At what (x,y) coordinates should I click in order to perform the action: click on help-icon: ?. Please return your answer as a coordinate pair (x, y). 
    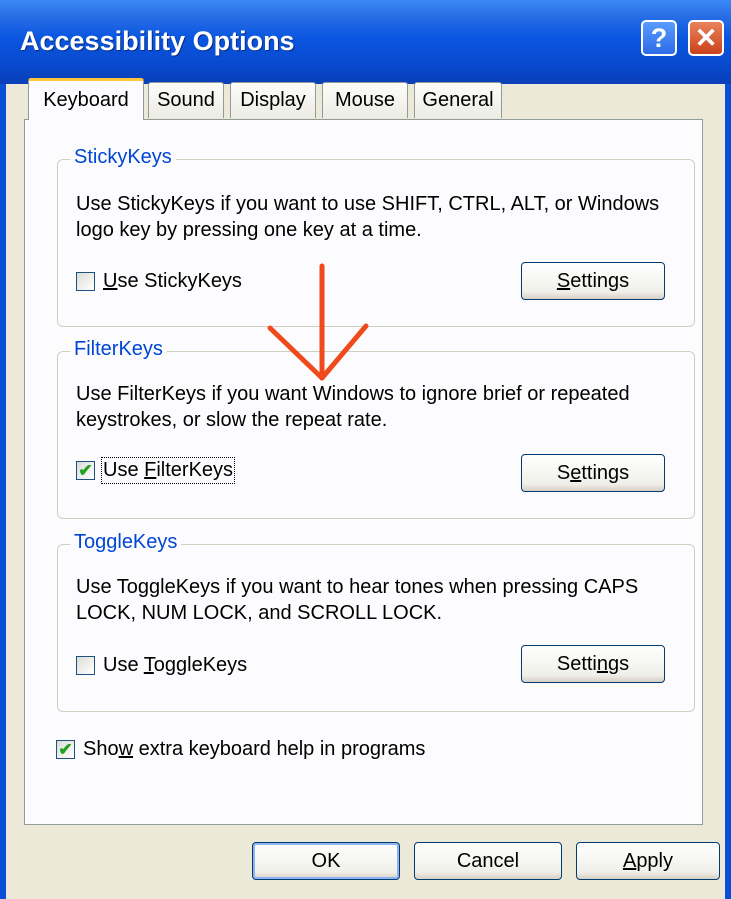
    Looking at the image, I should click on (659, 37).